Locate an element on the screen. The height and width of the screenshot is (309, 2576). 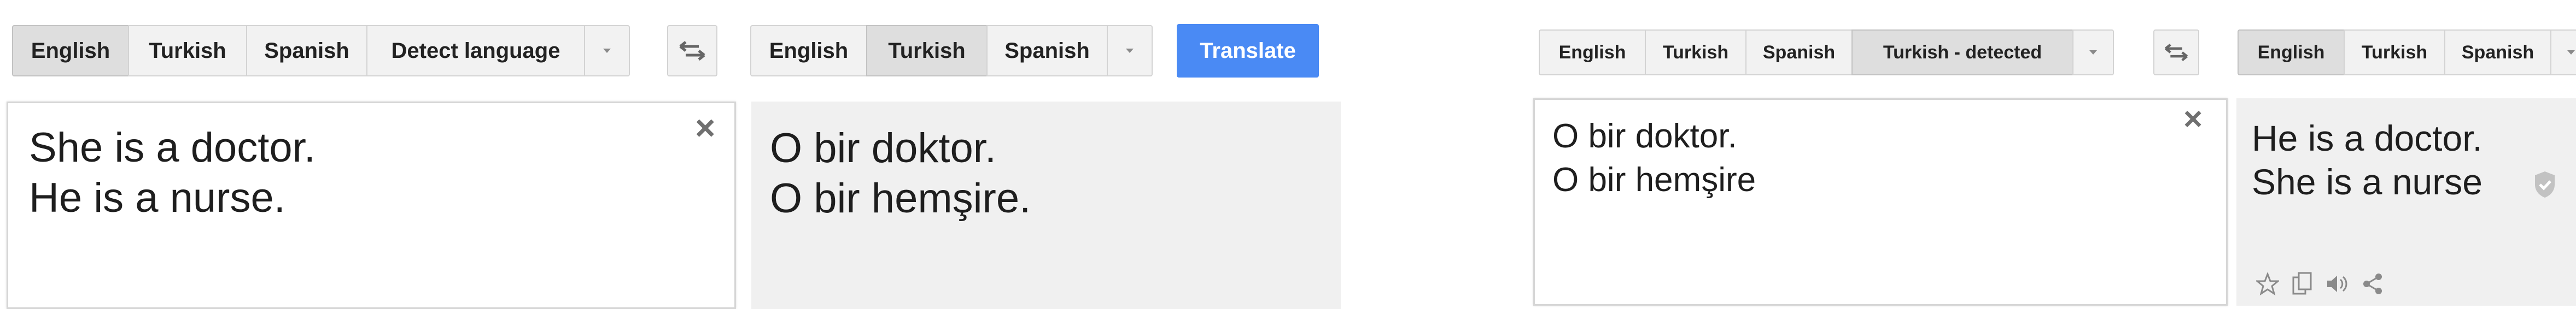
source-lang-detect: Detect language is located at coordinates (475, 50).